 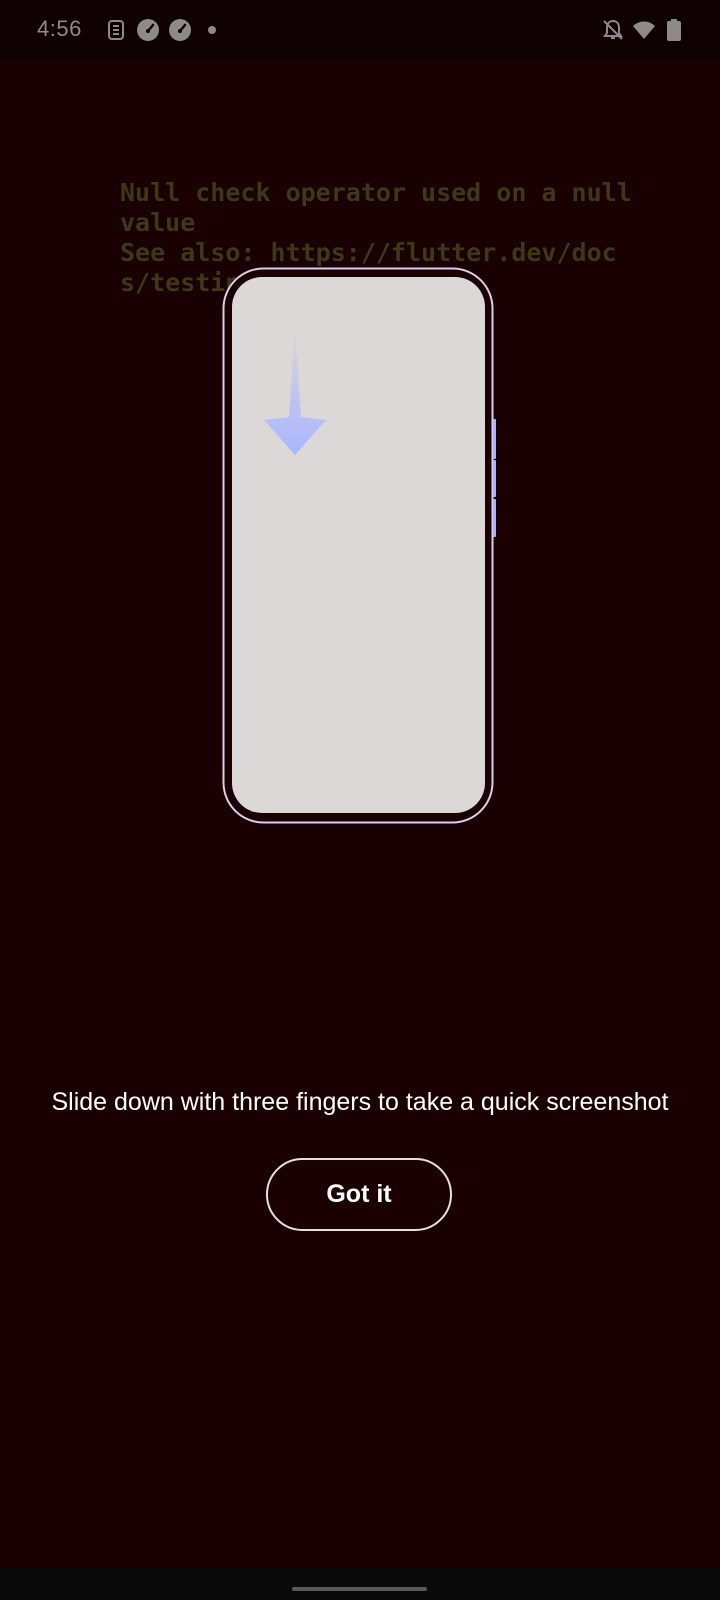 I want to click on status-time: 4:56, so click(x=59, y=28).